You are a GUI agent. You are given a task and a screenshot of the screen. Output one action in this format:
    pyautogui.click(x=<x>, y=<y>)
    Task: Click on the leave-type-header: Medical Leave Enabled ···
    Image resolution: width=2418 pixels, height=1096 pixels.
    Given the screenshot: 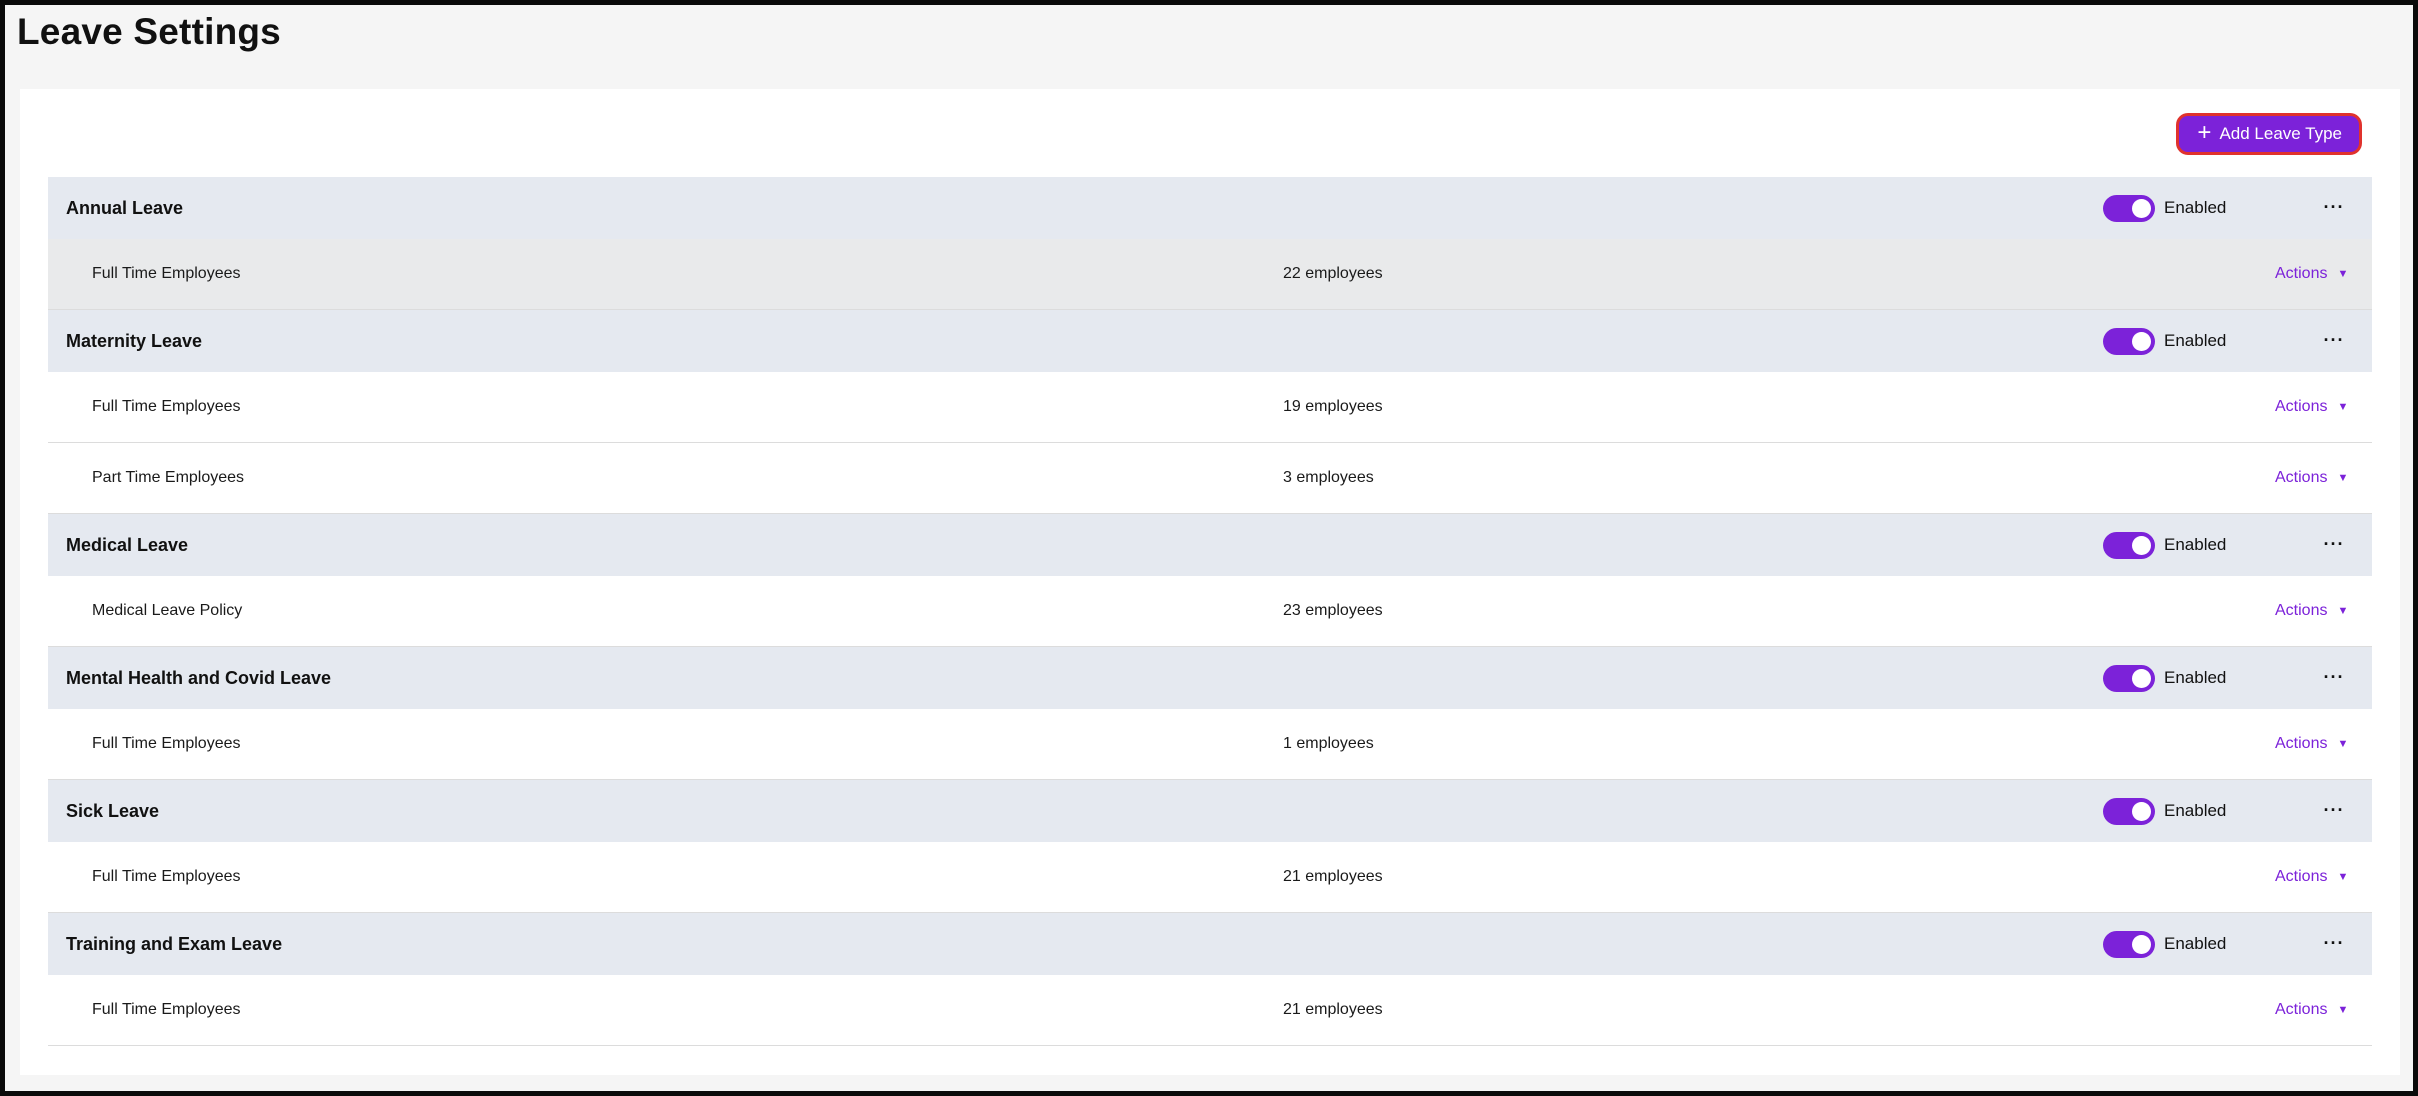 What is the action you would take?
    pyautogui.click(x=1210, y=545)
    